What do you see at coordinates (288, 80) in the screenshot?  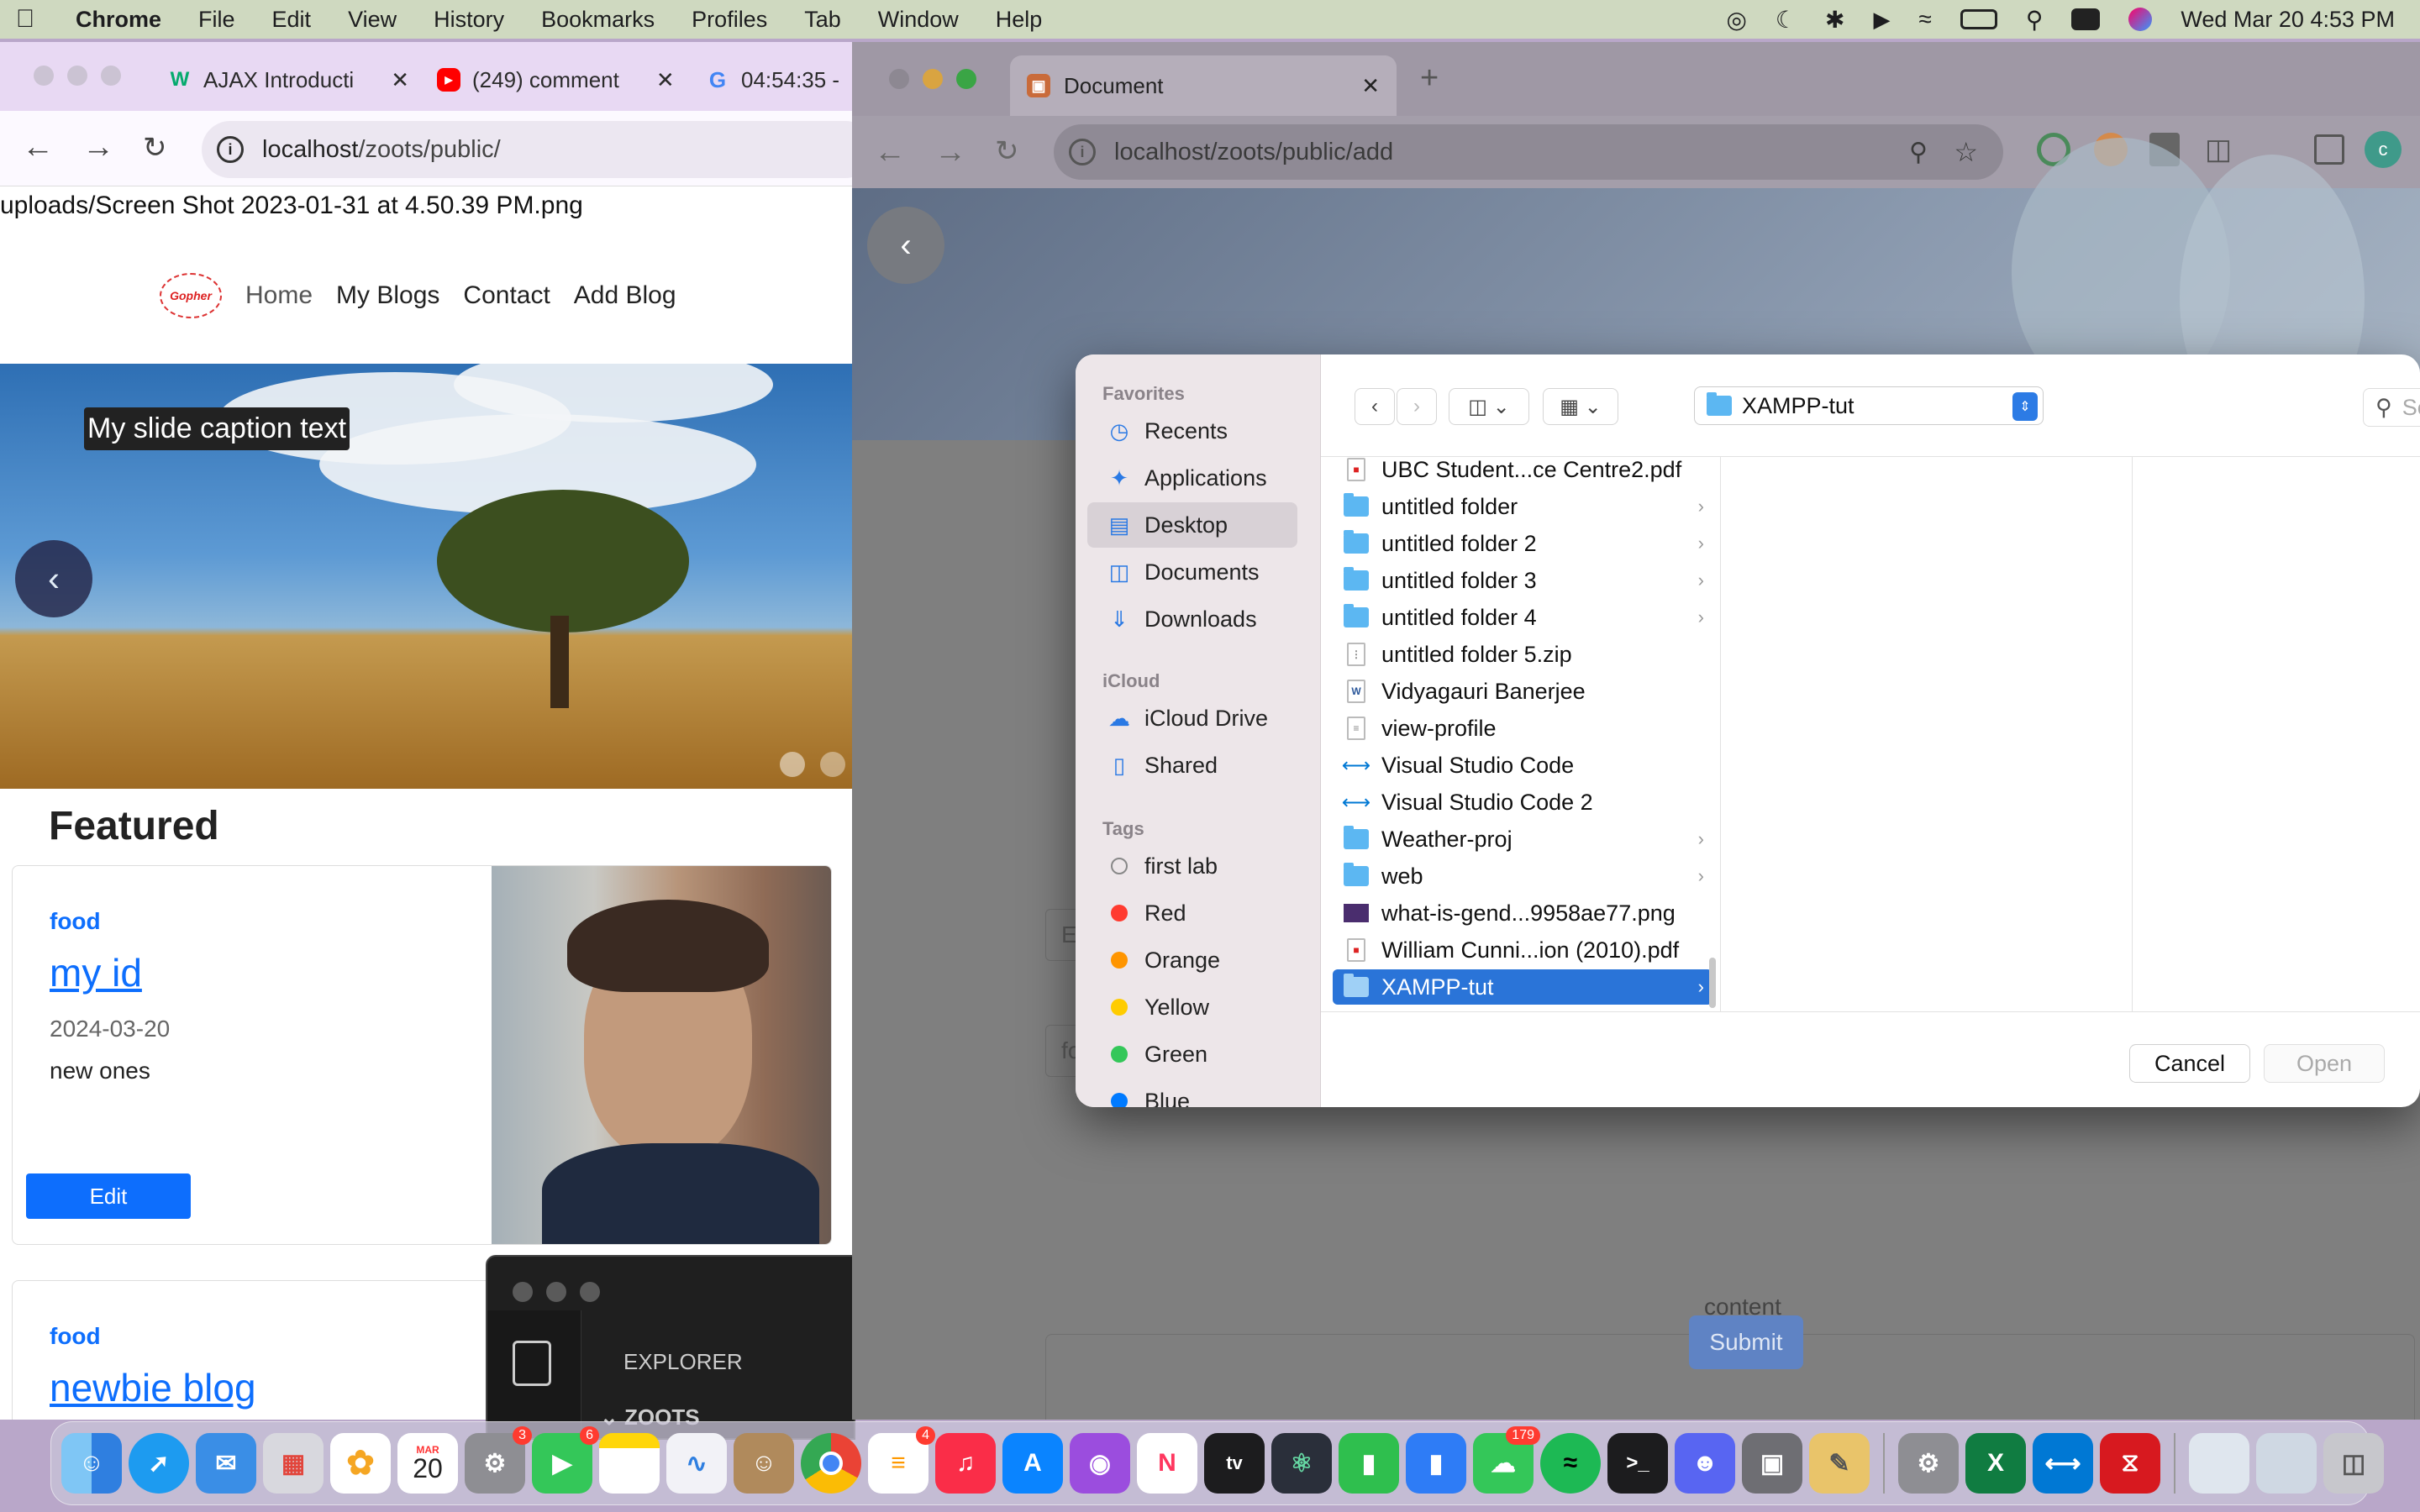 I see `tab-ajax: W AJAX Introducti ✕` at bounding box center [288, 80].